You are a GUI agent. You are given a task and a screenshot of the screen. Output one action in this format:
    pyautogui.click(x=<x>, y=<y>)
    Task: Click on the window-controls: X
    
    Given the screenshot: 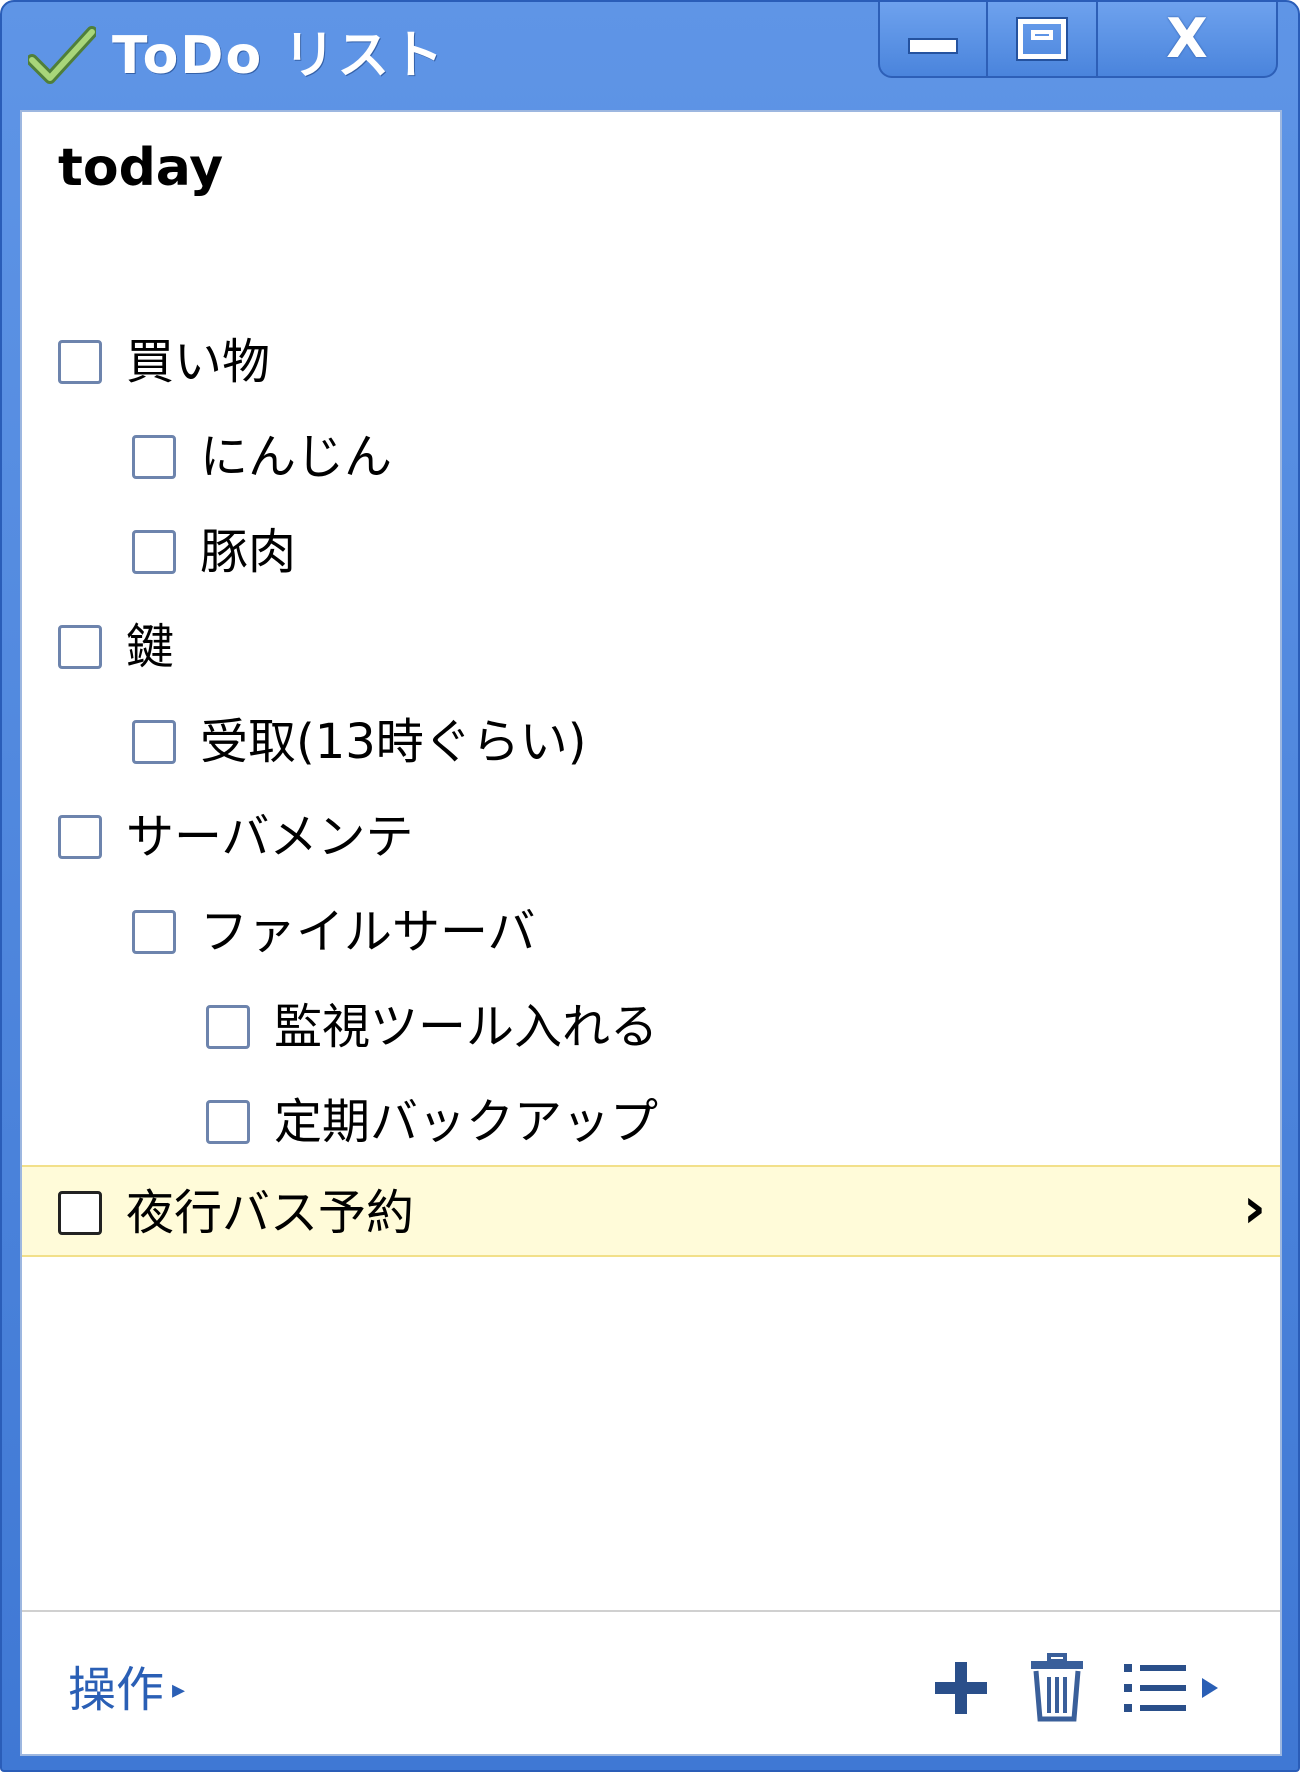 What is the action you would take?
    pyautogui.click(x=1078, y=41)
    